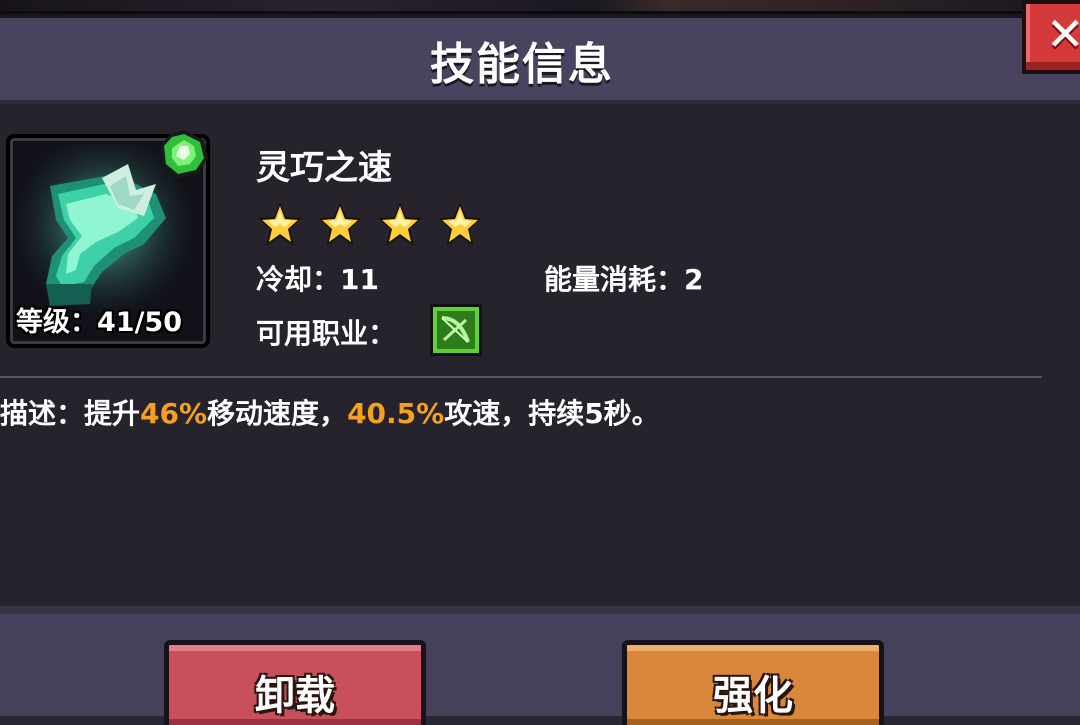  What do you see at coordinates (184, 154) in the screenshot?
I see `green-gem-badge-icon` at bounding box center [184, 154].